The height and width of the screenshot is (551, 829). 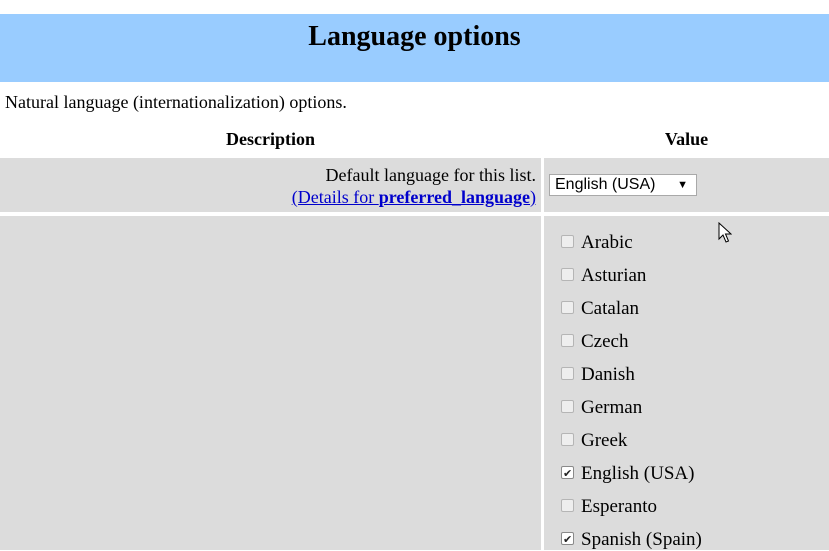 I want to click on details-link-bold: preferred_language, so click(x=454, y=197).